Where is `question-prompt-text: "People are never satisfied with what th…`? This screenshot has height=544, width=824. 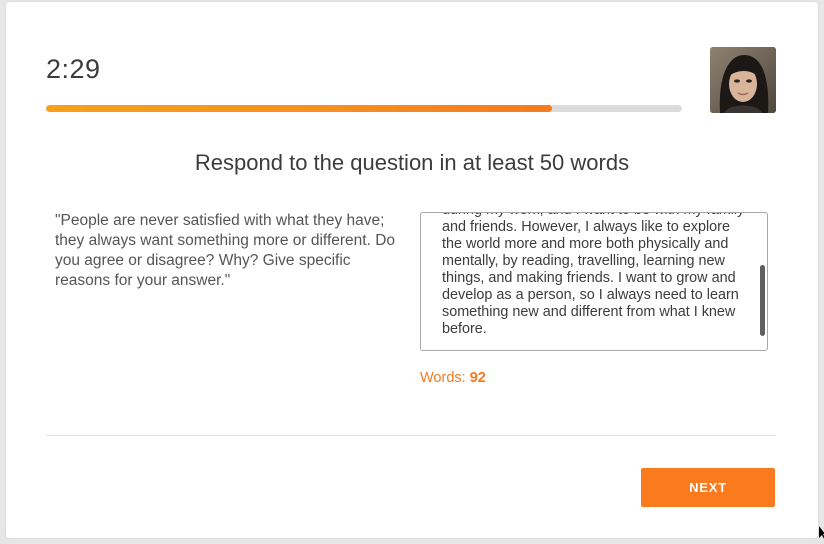
question-prompt-text: "People are never satisfied with what th… is located at coordinates (225, 250).